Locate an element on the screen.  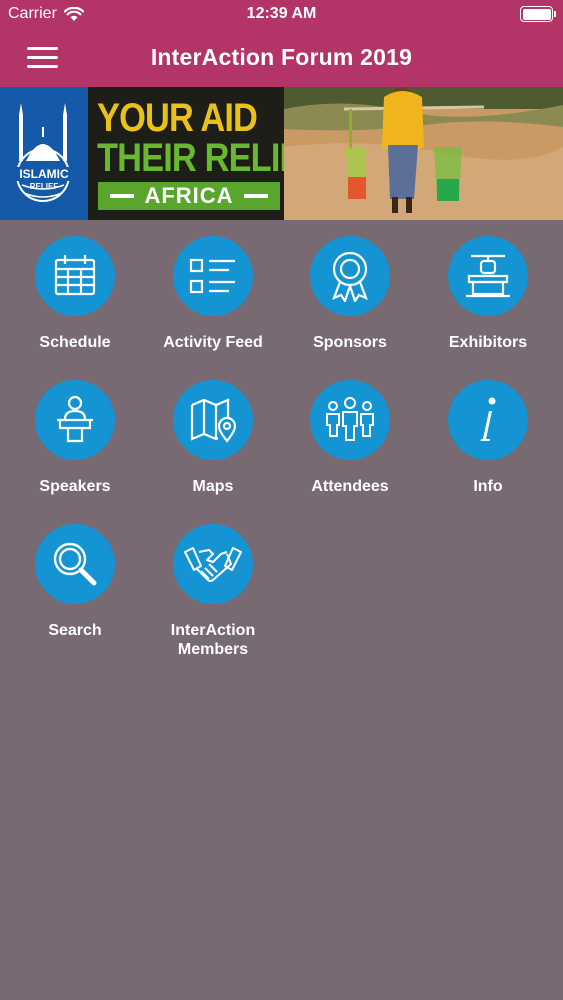
tile-label: Exhibitors is located at coordinates (488, 342).